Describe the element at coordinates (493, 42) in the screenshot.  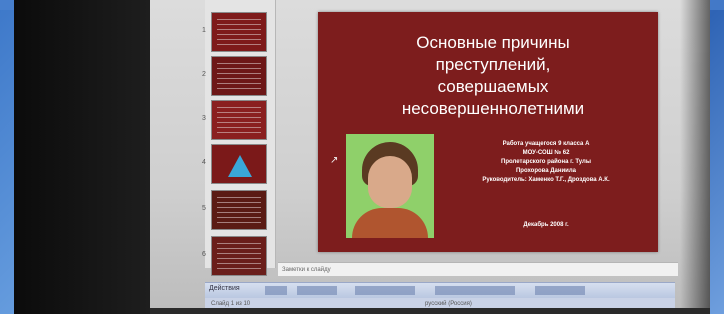
I see `title-line: Основные причины` at that location.